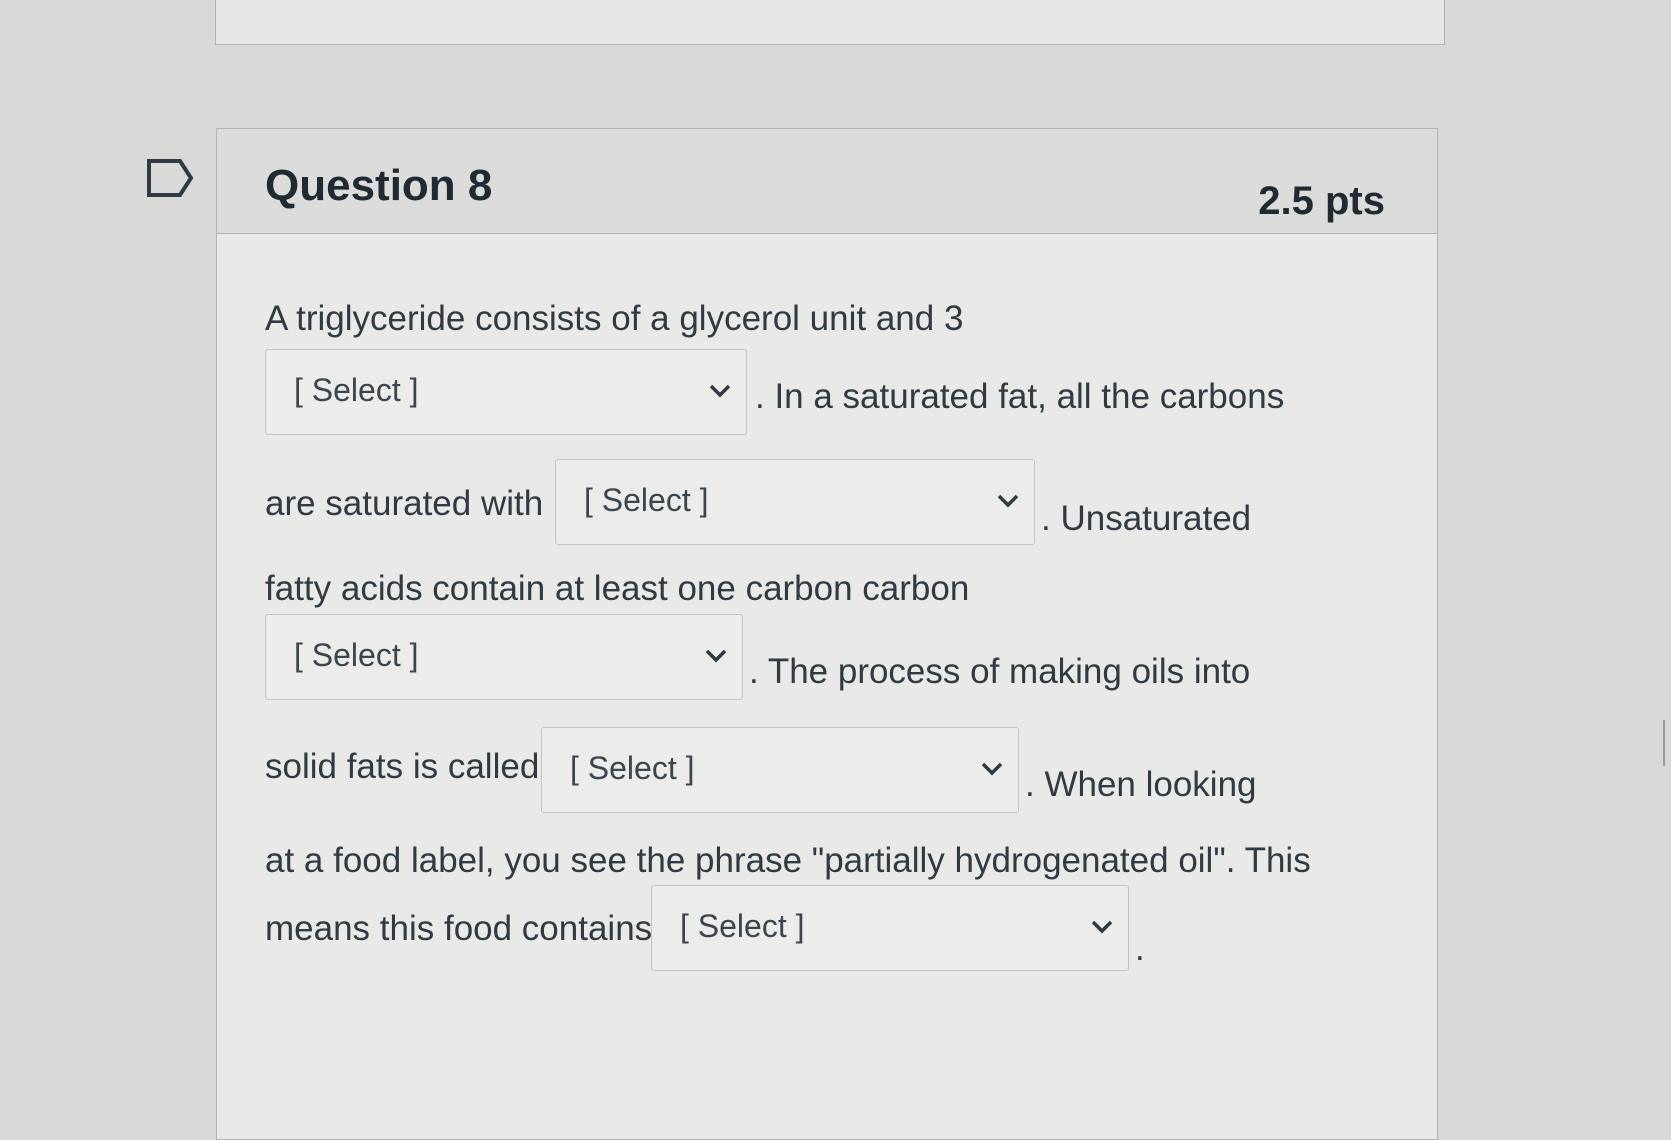 The height and width of the screenshot is (1140, 1671). I want to click on select-dropdown-3: [ Select ], so click(504, 657).